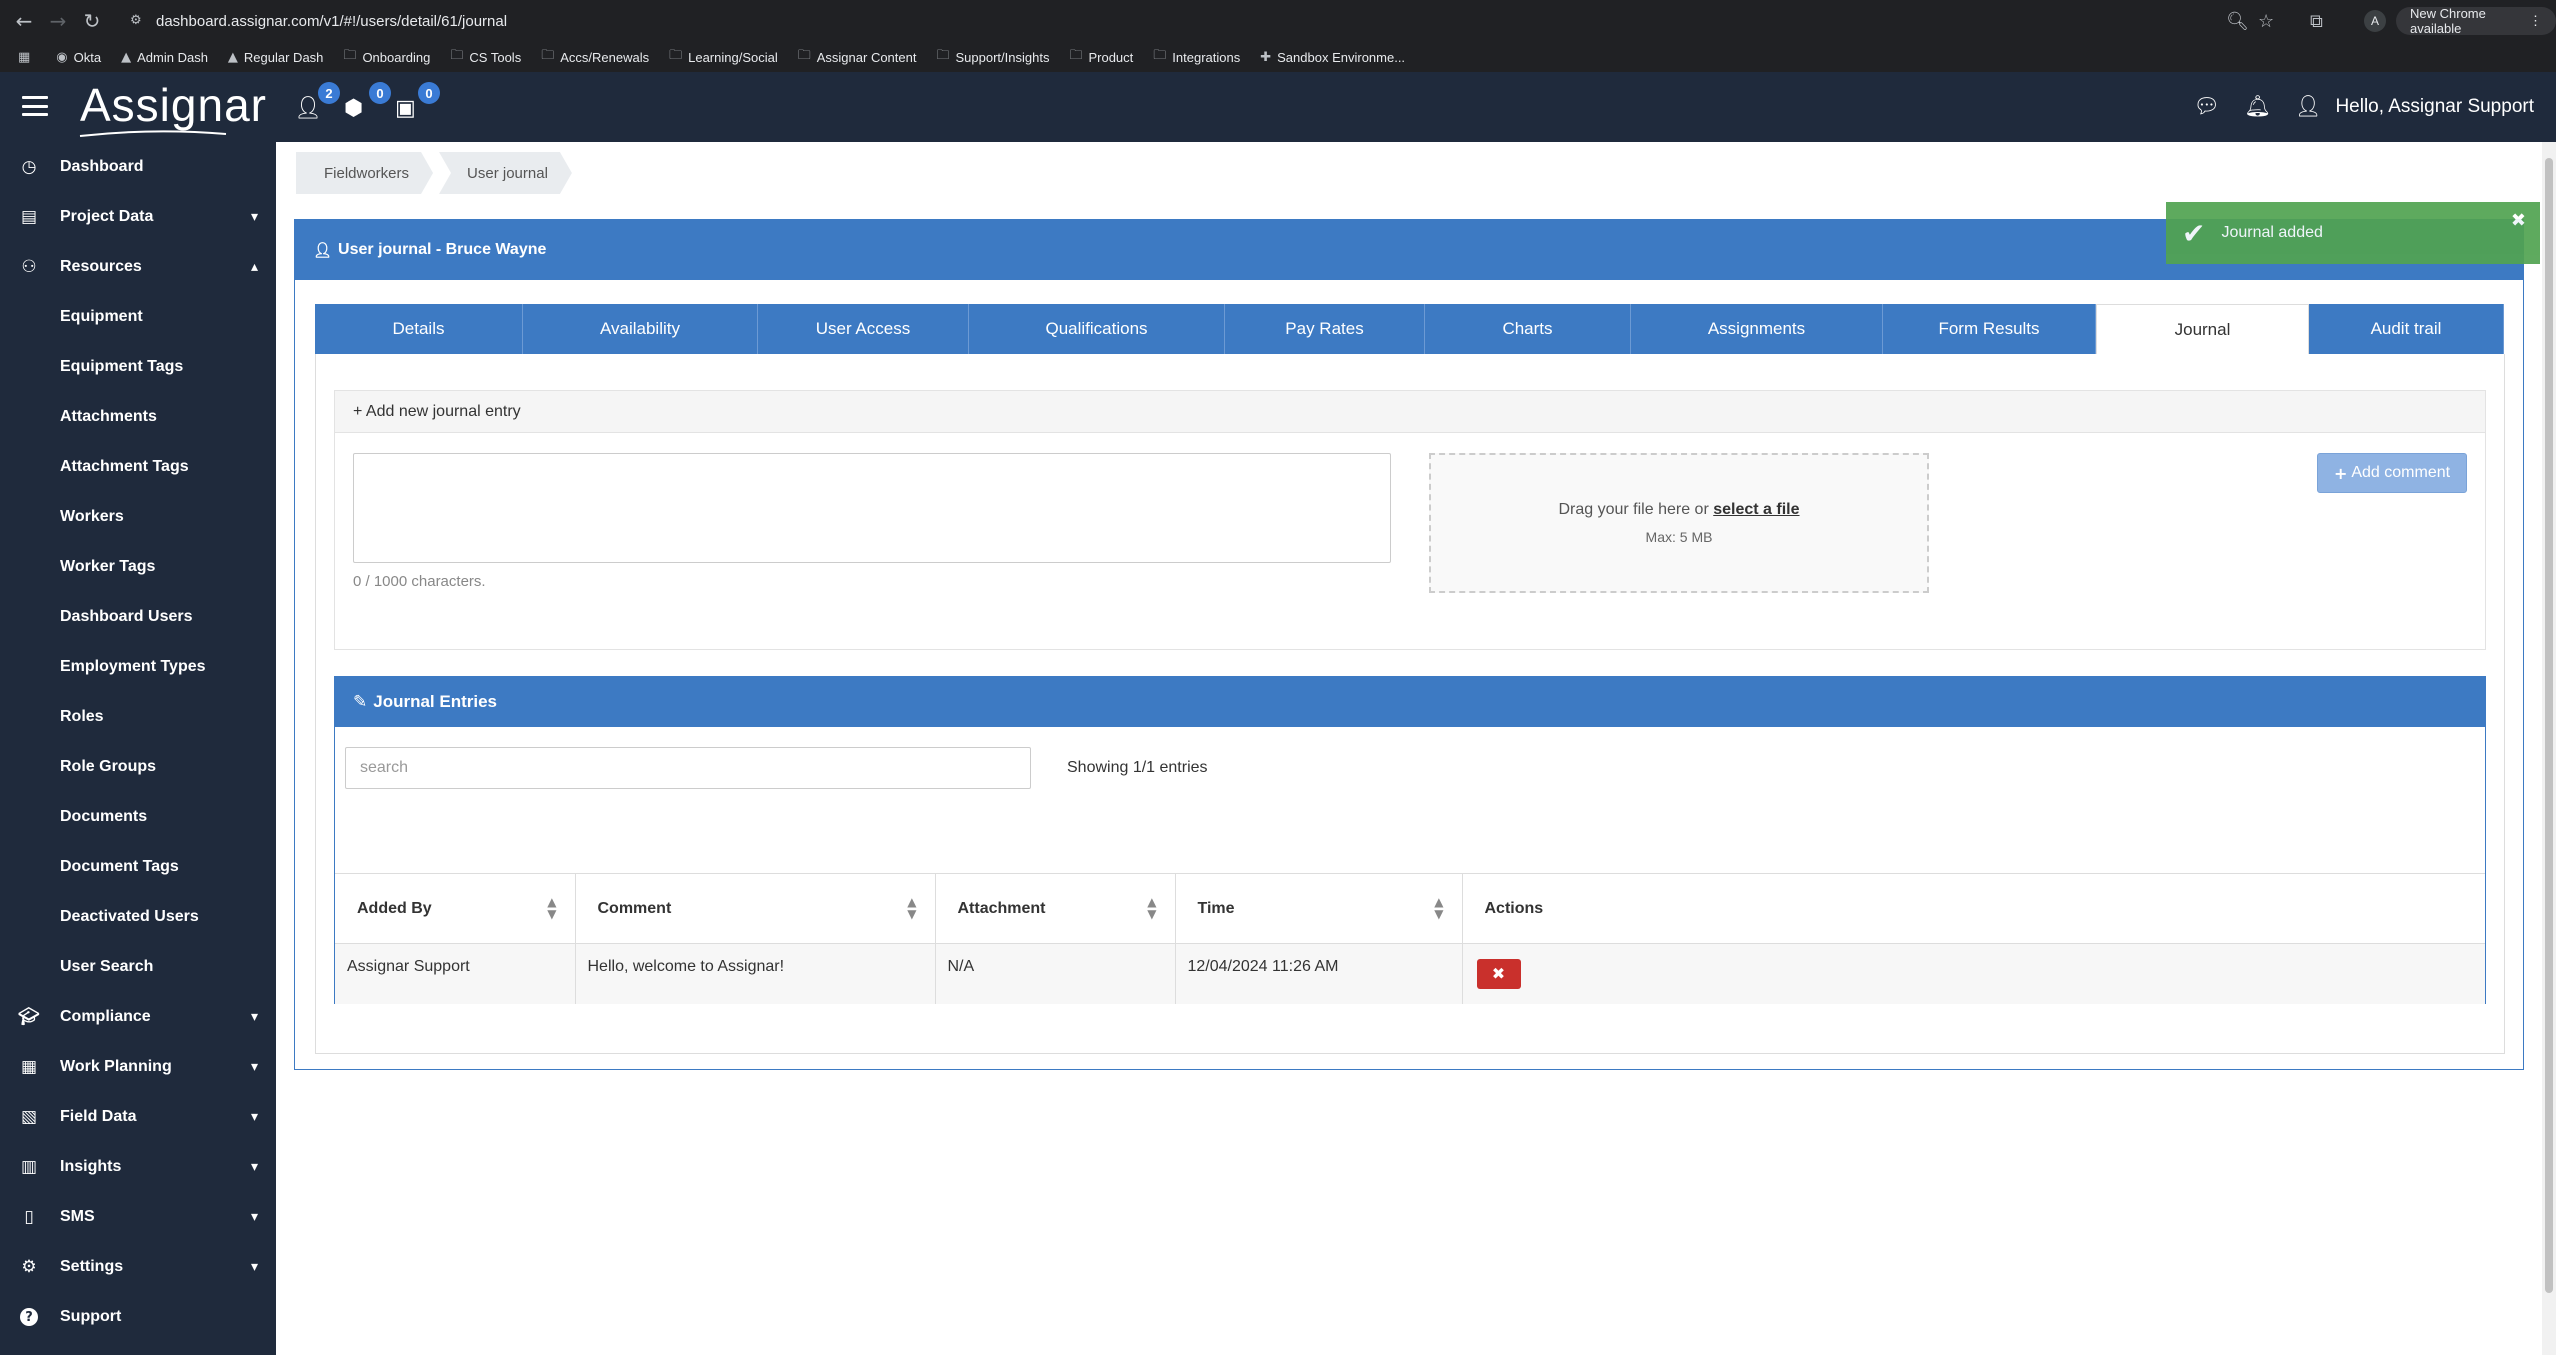 The height and width of the screenshot is (1355, 2556). I want to click on column-header-label: Attachment, so click(1001, 908).